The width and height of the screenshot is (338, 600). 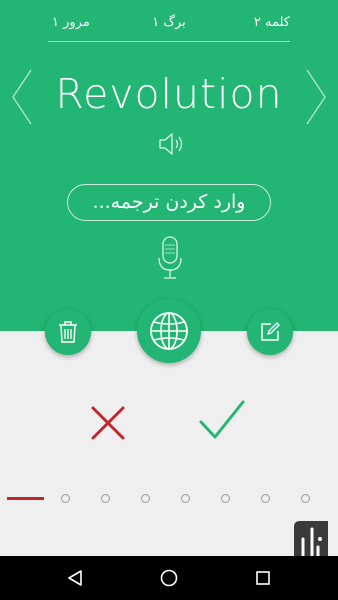 What do you see at coordinates (25, 498) in the screenshot?
I see `progress-current-marker` at bounding box center [25, 498].